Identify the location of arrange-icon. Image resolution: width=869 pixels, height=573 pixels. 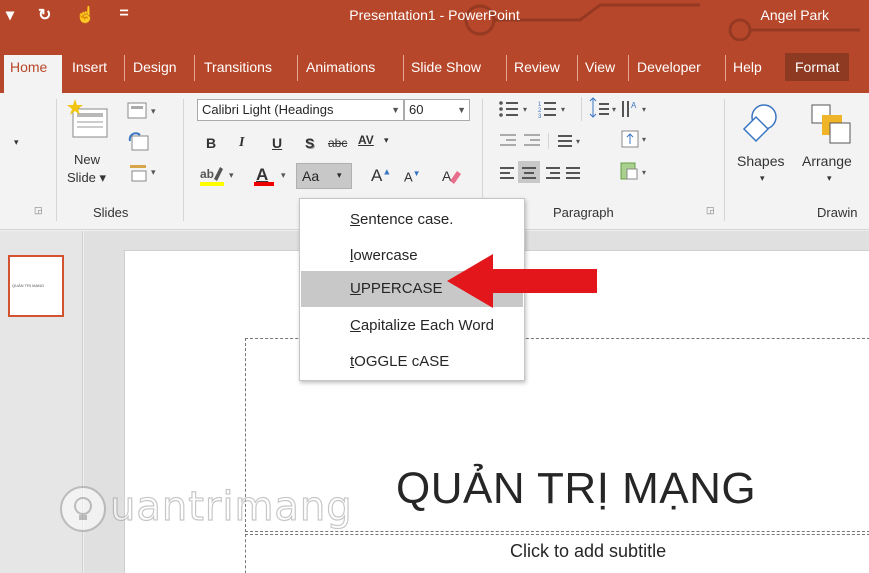
(830, 123).